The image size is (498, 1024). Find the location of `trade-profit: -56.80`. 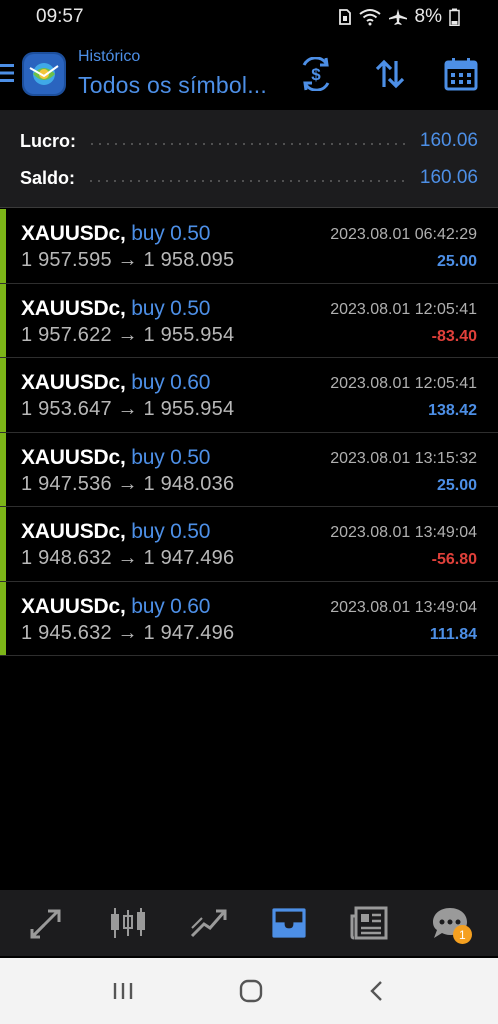

trade-profit: -56.80 is located at coordinates (454, 559).